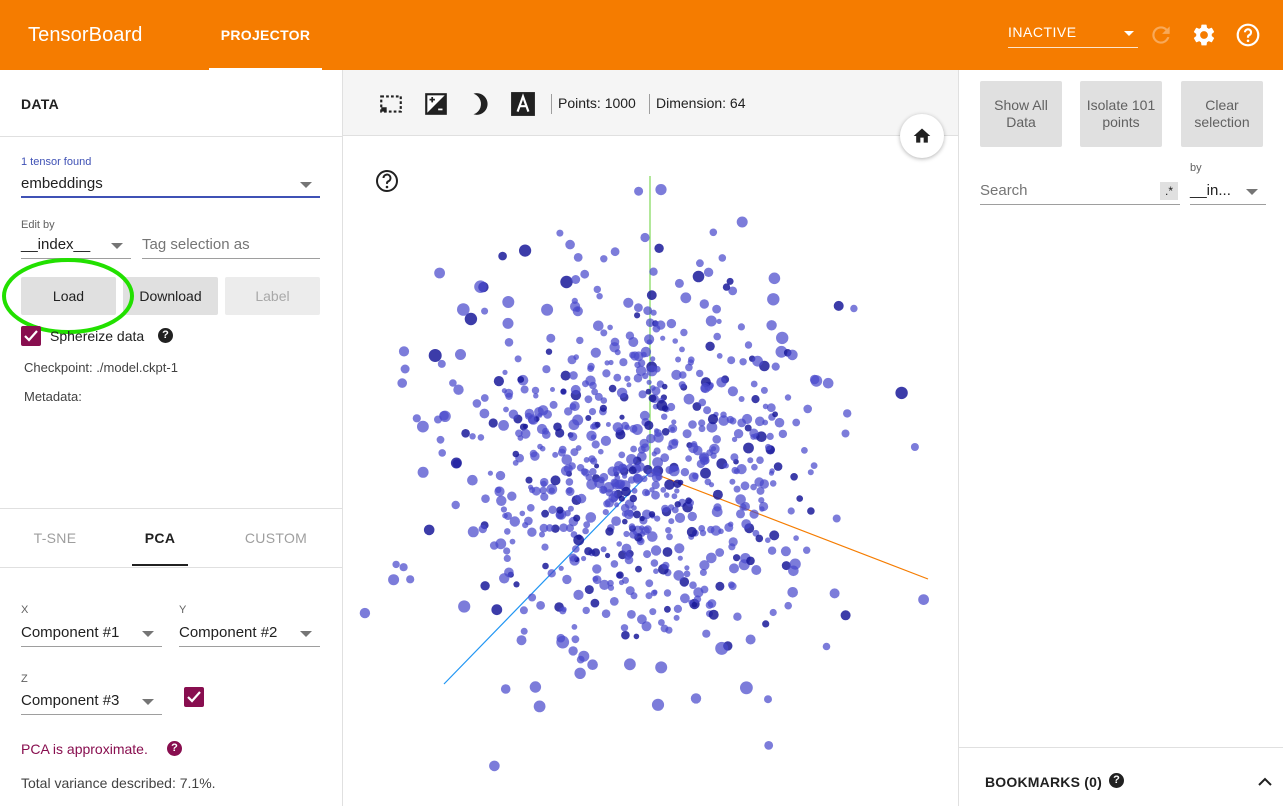 The width and height of the screenshot is (1283, 806). What do you see at coordinates (1021, 114) in the screenshot?
I see `show-all-data-button: Show All Data` at bounding box center [1021, 114].